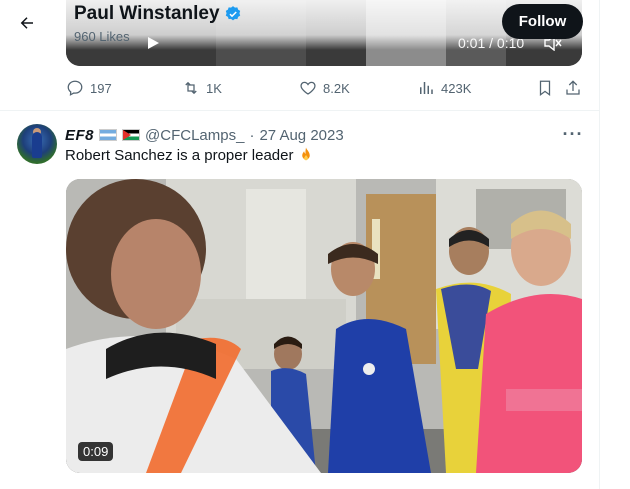 This screenshot has width=630, height=489. I want to click on heart-icon, so click(308, 88).